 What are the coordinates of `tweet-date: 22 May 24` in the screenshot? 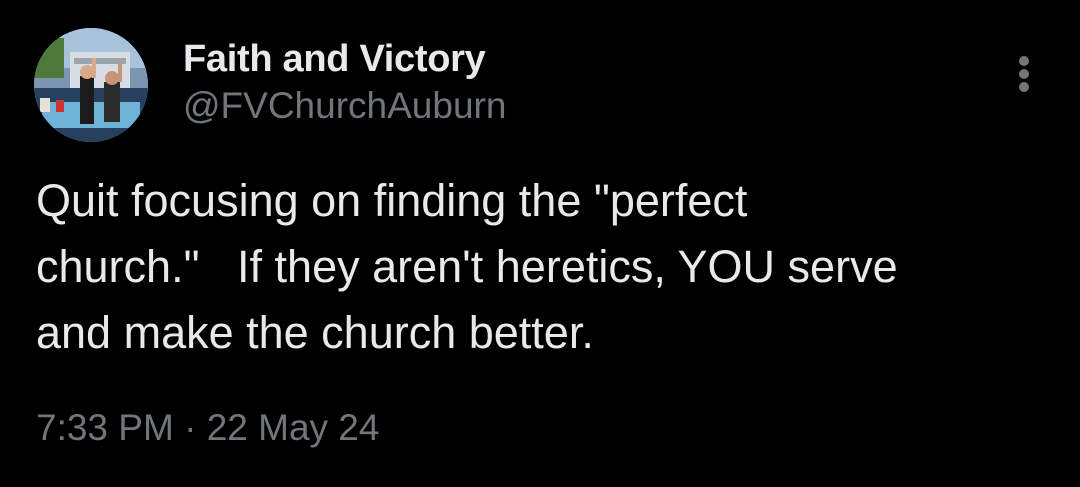 It's located at (293, 427).